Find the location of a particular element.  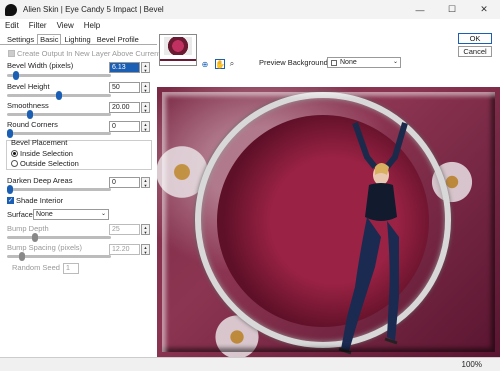

thumbnail-image is located at coordinates (178, 46).